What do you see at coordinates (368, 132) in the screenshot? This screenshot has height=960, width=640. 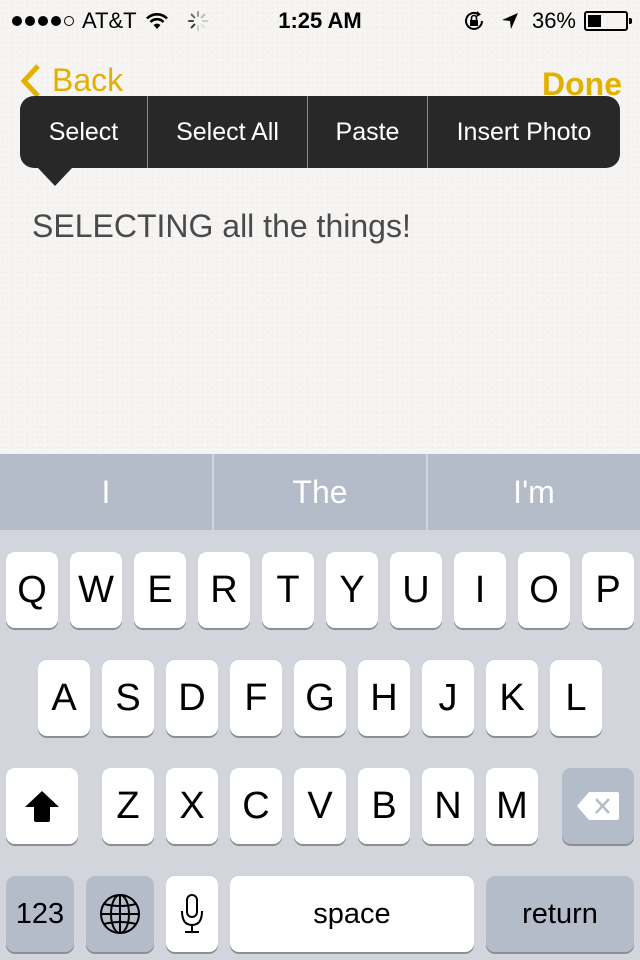 I see `menu-item-paste: Paste` at bounding box center [368, 132].